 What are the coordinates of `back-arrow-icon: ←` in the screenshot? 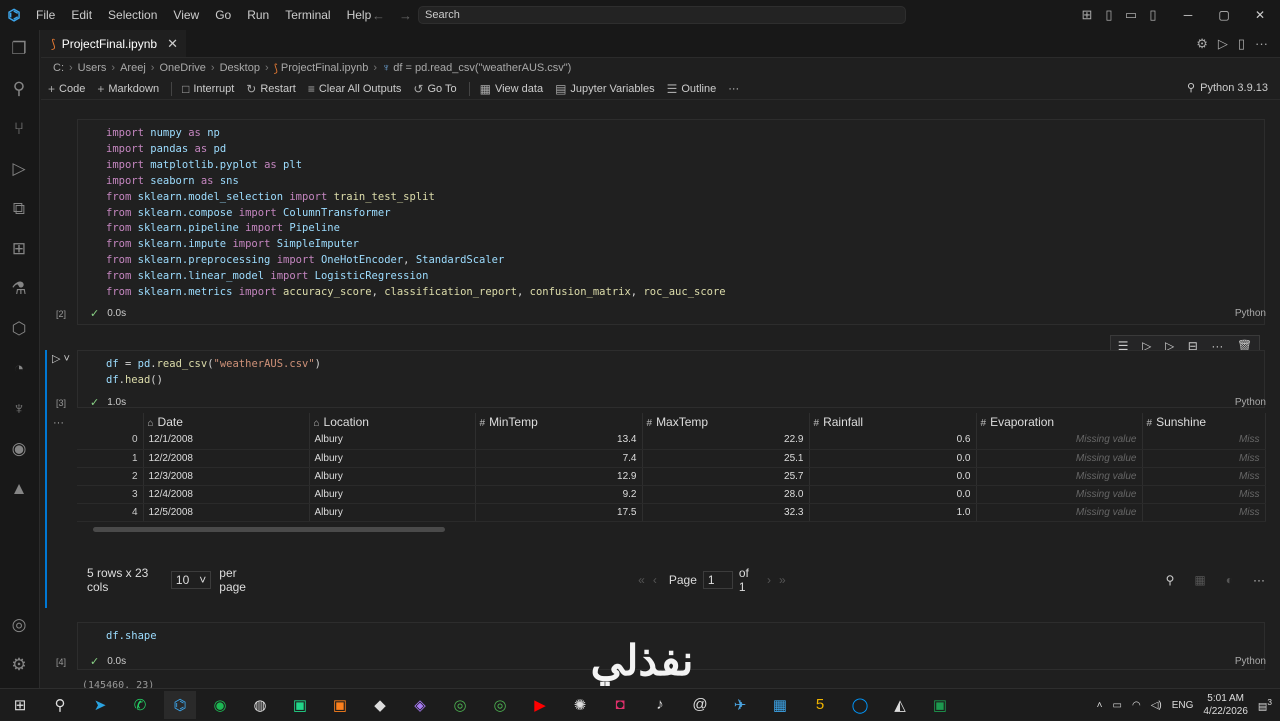 It's located at (378, 15).